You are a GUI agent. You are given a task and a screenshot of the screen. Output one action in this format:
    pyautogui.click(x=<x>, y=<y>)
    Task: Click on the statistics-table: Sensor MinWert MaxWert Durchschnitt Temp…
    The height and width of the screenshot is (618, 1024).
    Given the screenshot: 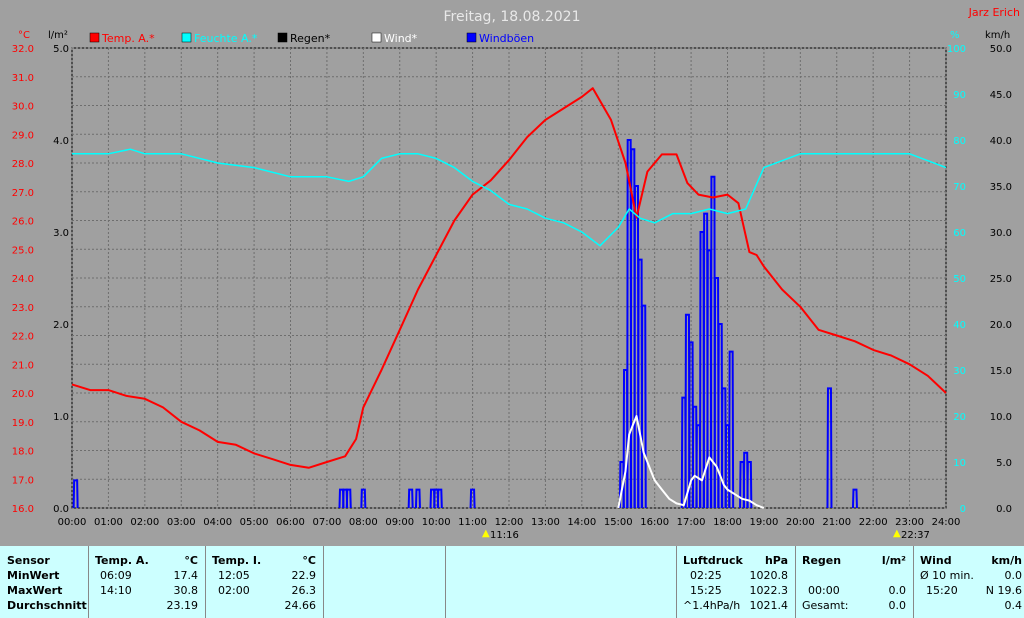 What is the action you would take?
    pyautogui.click(x=512, y=582)
    